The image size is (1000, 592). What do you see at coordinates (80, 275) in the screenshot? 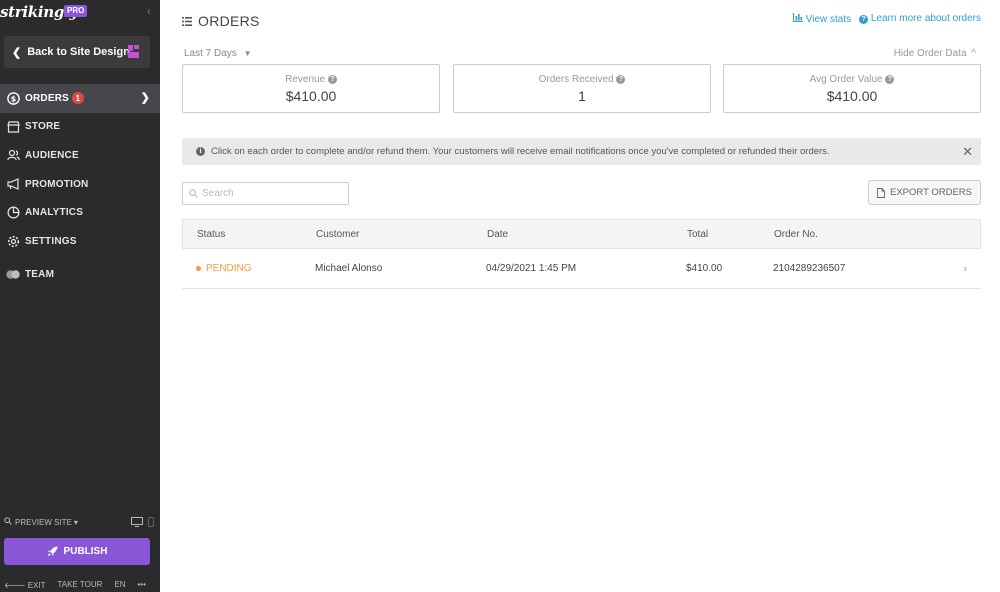
I see `sidebar-item-team: TEAM` at bounding box center [80, 275].